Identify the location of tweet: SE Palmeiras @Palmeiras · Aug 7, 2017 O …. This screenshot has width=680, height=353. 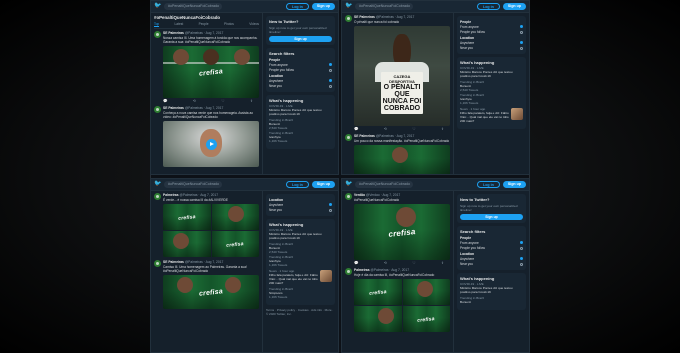
(397, 73).